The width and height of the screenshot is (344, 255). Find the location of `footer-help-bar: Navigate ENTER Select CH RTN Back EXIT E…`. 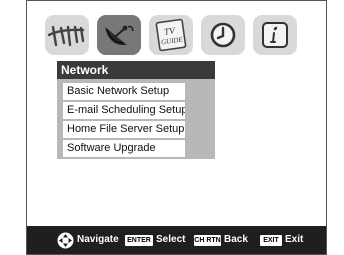

footer-help-bar: Navigate ENTER Select CH RTN Back EXIT E… is located at coordinates (176, 240).